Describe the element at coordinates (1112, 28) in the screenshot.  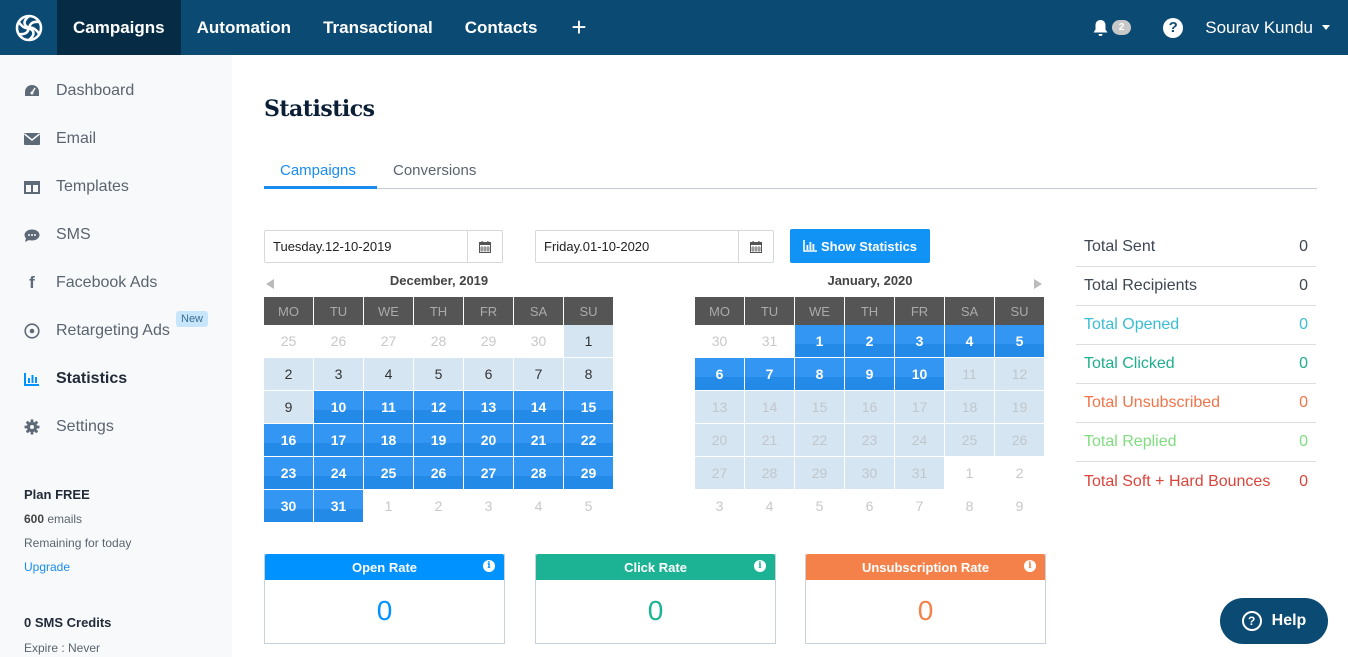
I see `notifications-button: 2` at that location.